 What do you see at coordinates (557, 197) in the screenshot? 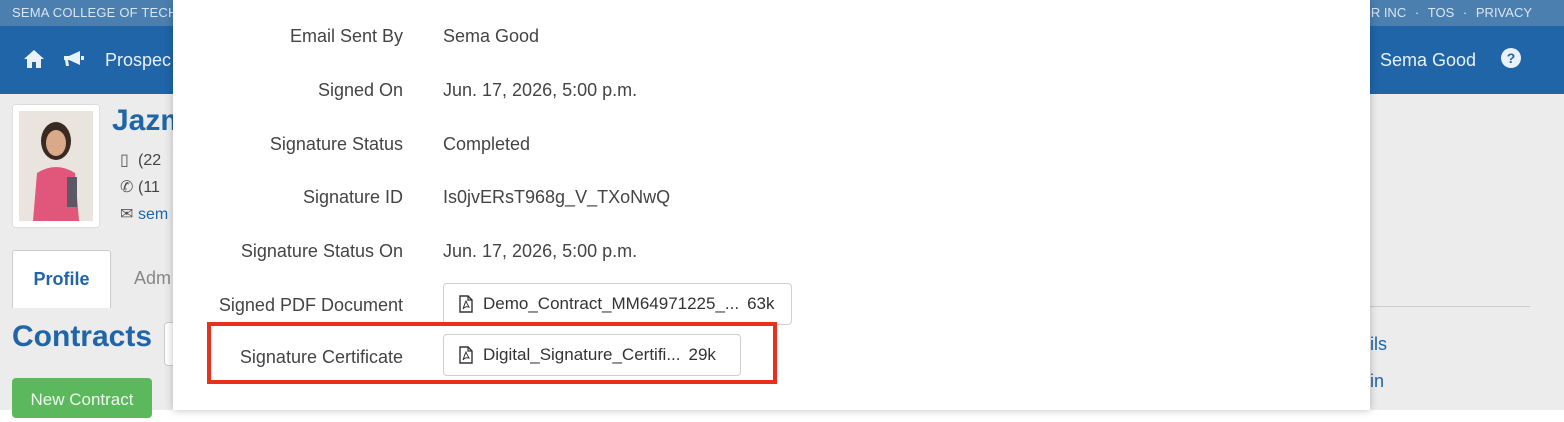
I see `signature-id-value: Is0jvERsT968g_V_TXoNwQ` at bounding box center [557, 197].